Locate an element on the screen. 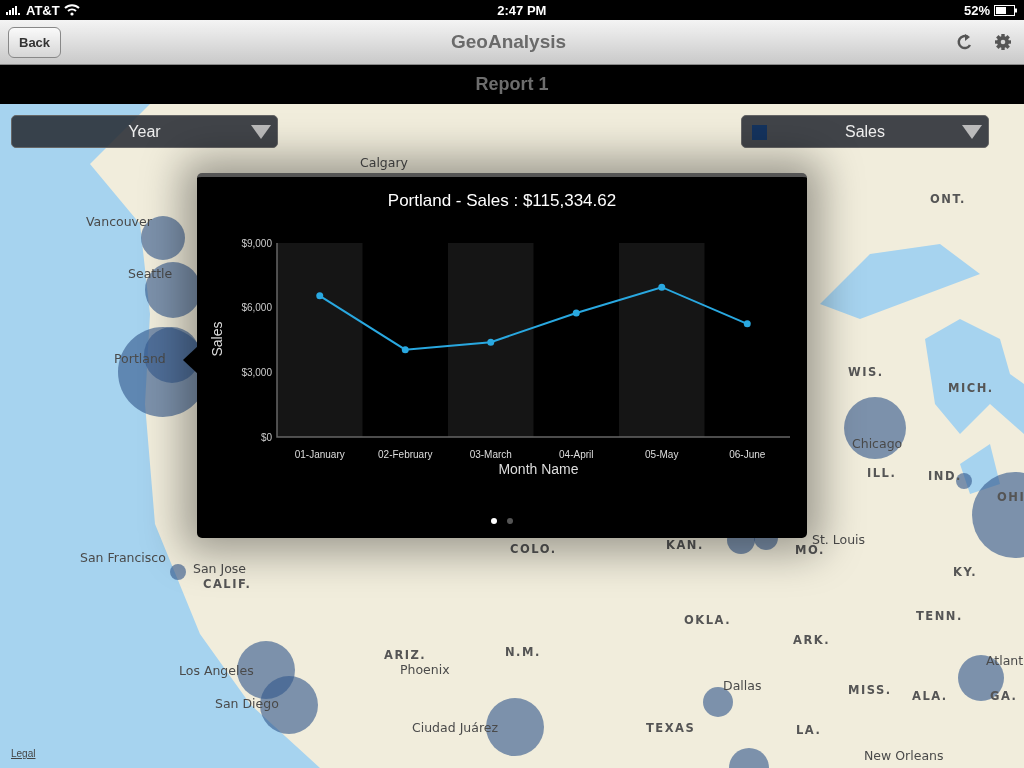 The height and width of the screenshot is (768, 1024). y-tick-label: $6,000 is located at coordinates (256, 308).